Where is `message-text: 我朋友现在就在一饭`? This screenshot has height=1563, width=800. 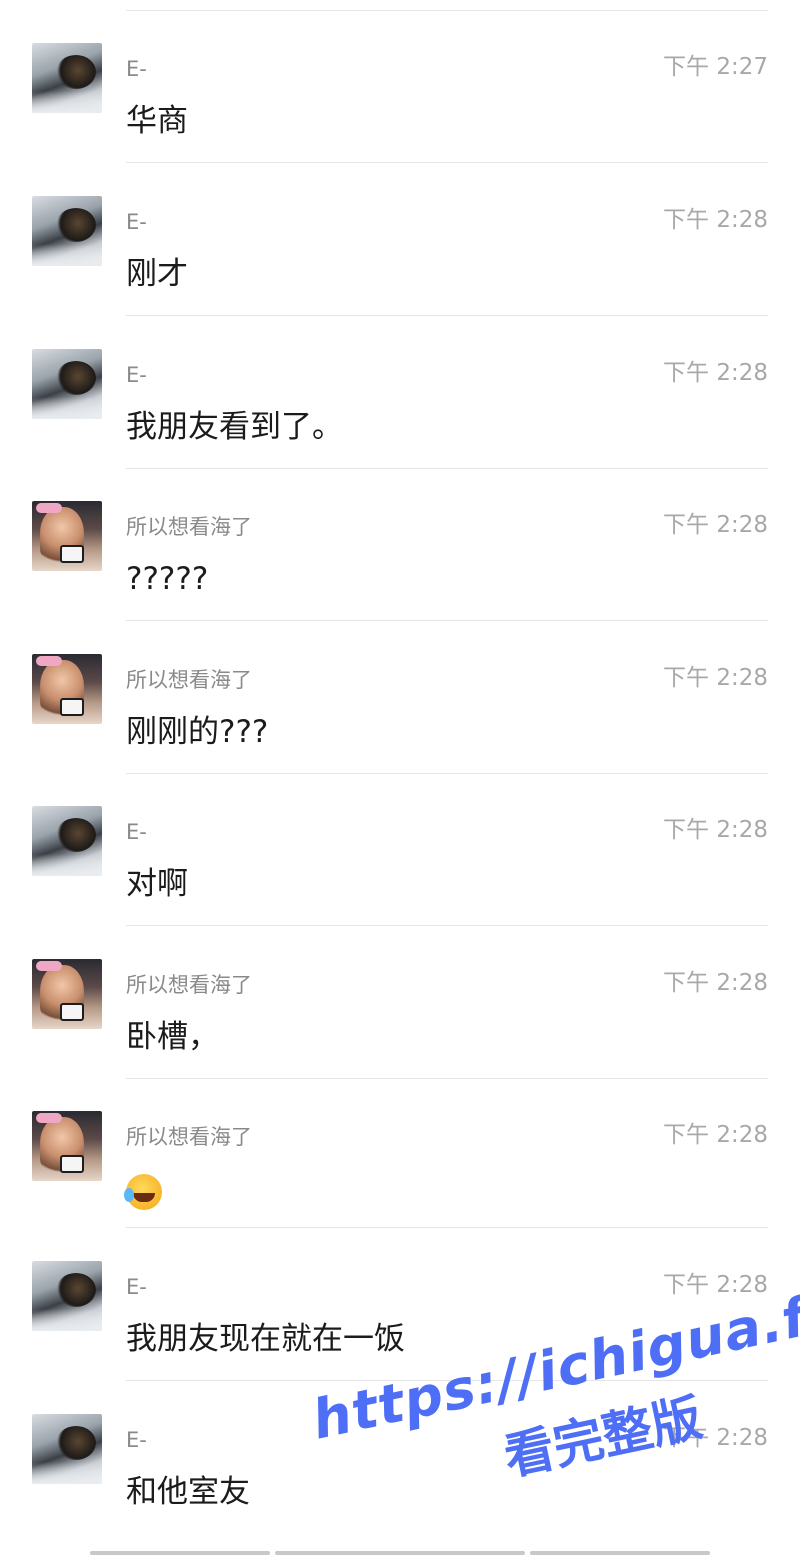
message-text: 我朋友现在就在一饭 is located at coordinates (265, 1339).